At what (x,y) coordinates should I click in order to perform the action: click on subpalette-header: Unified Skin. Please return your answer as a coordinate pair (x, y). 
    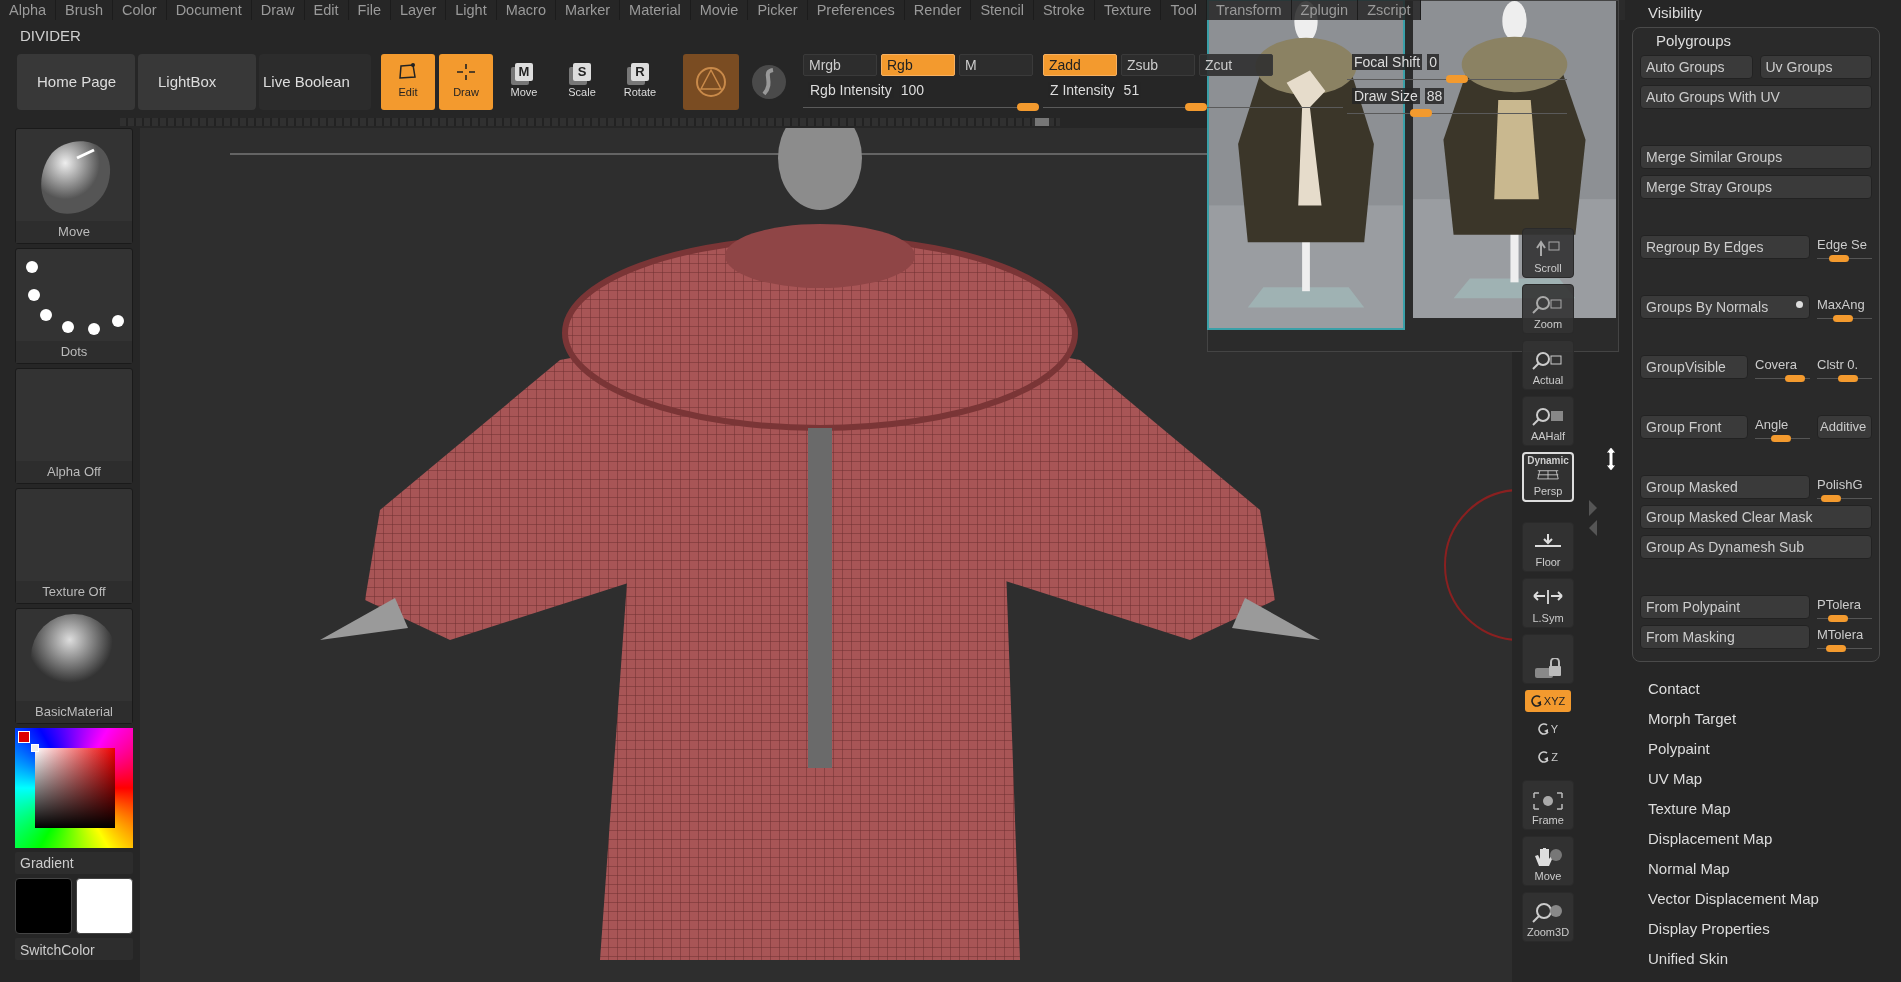
    Looking at the image, I should click on (1766, 959).